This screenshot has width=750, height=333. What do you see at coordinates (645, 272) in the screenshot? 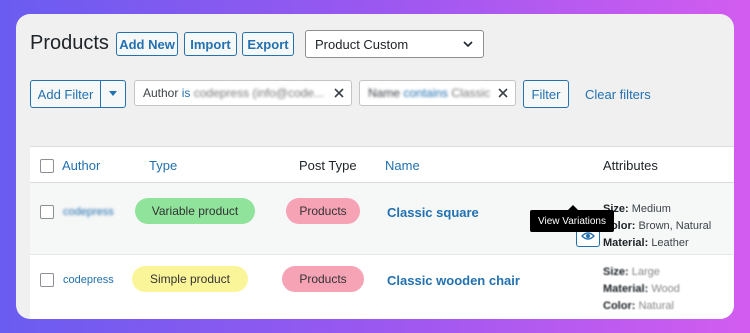
I see `attr-value: Large` at bounding box center [645, 272].